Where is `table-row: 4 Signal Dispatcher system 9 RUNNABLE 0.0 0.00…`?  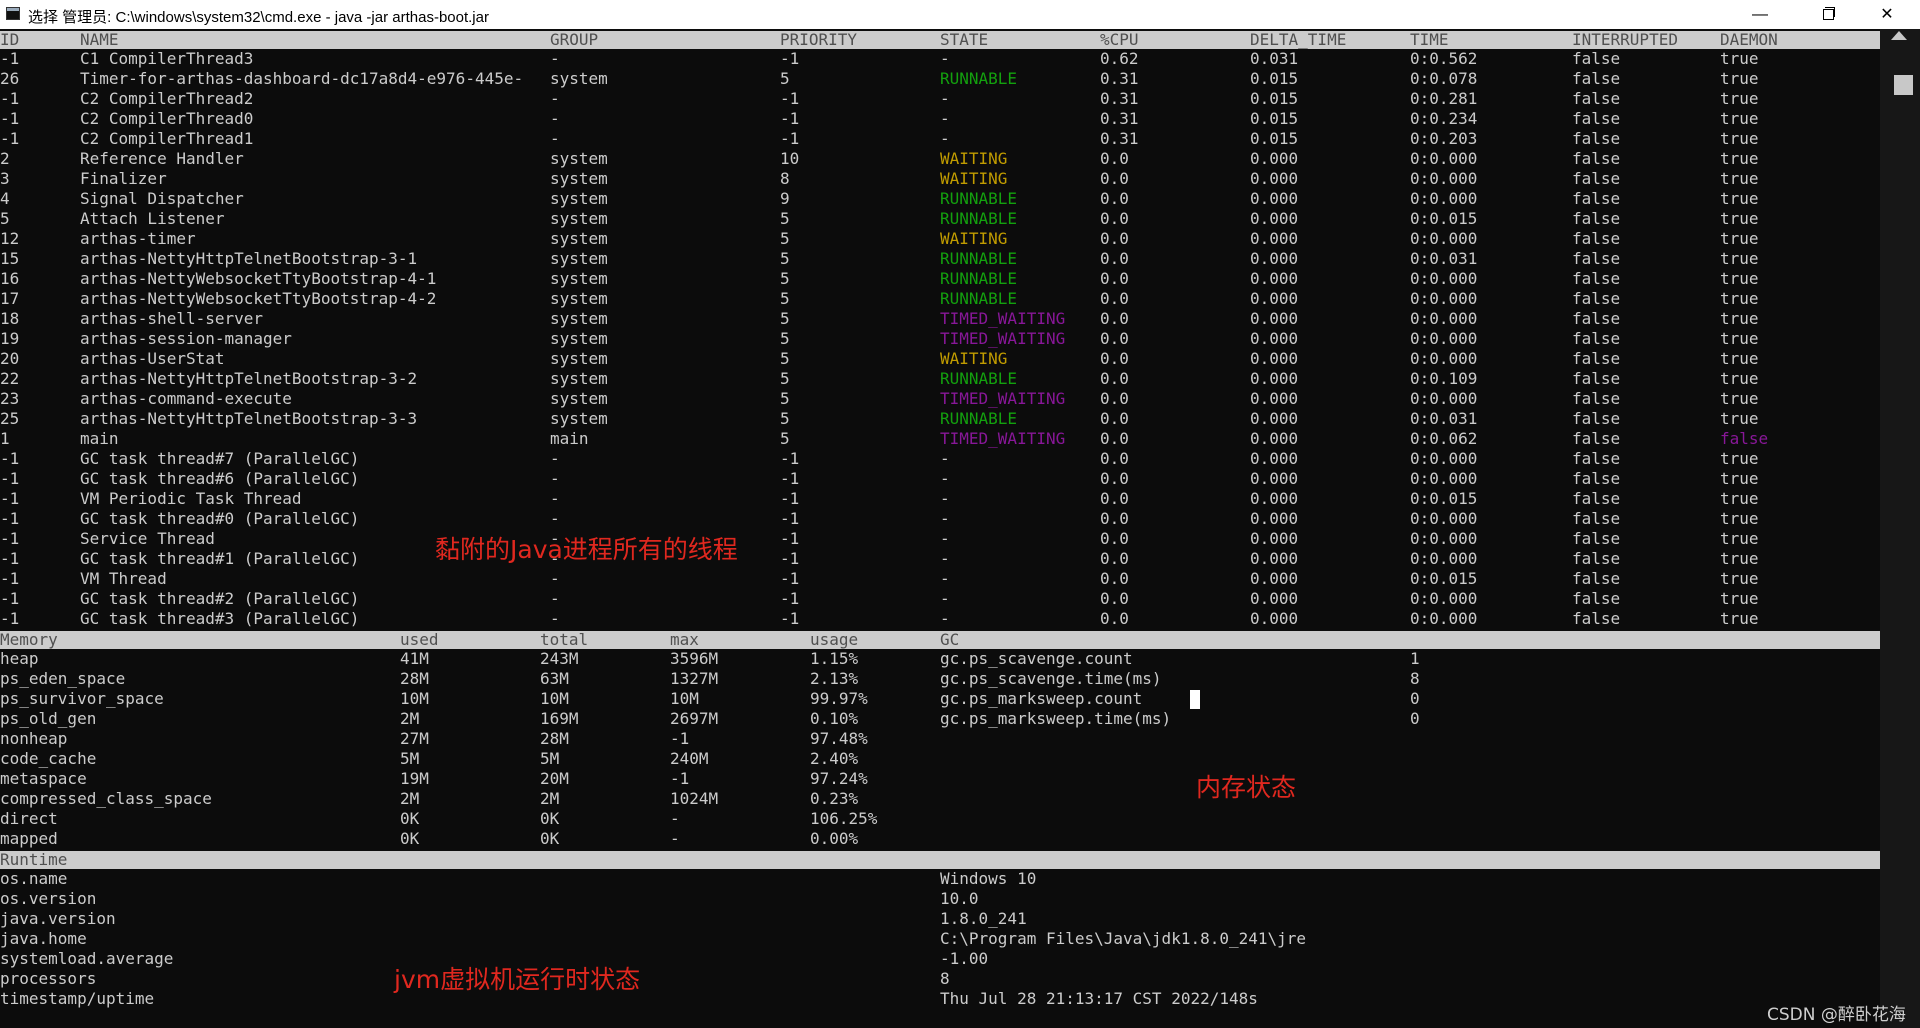
table-row: 4 Signal Dispatcher system 9 RUNNABLE 0.0 0.00… is located at coordinates (940, 199).